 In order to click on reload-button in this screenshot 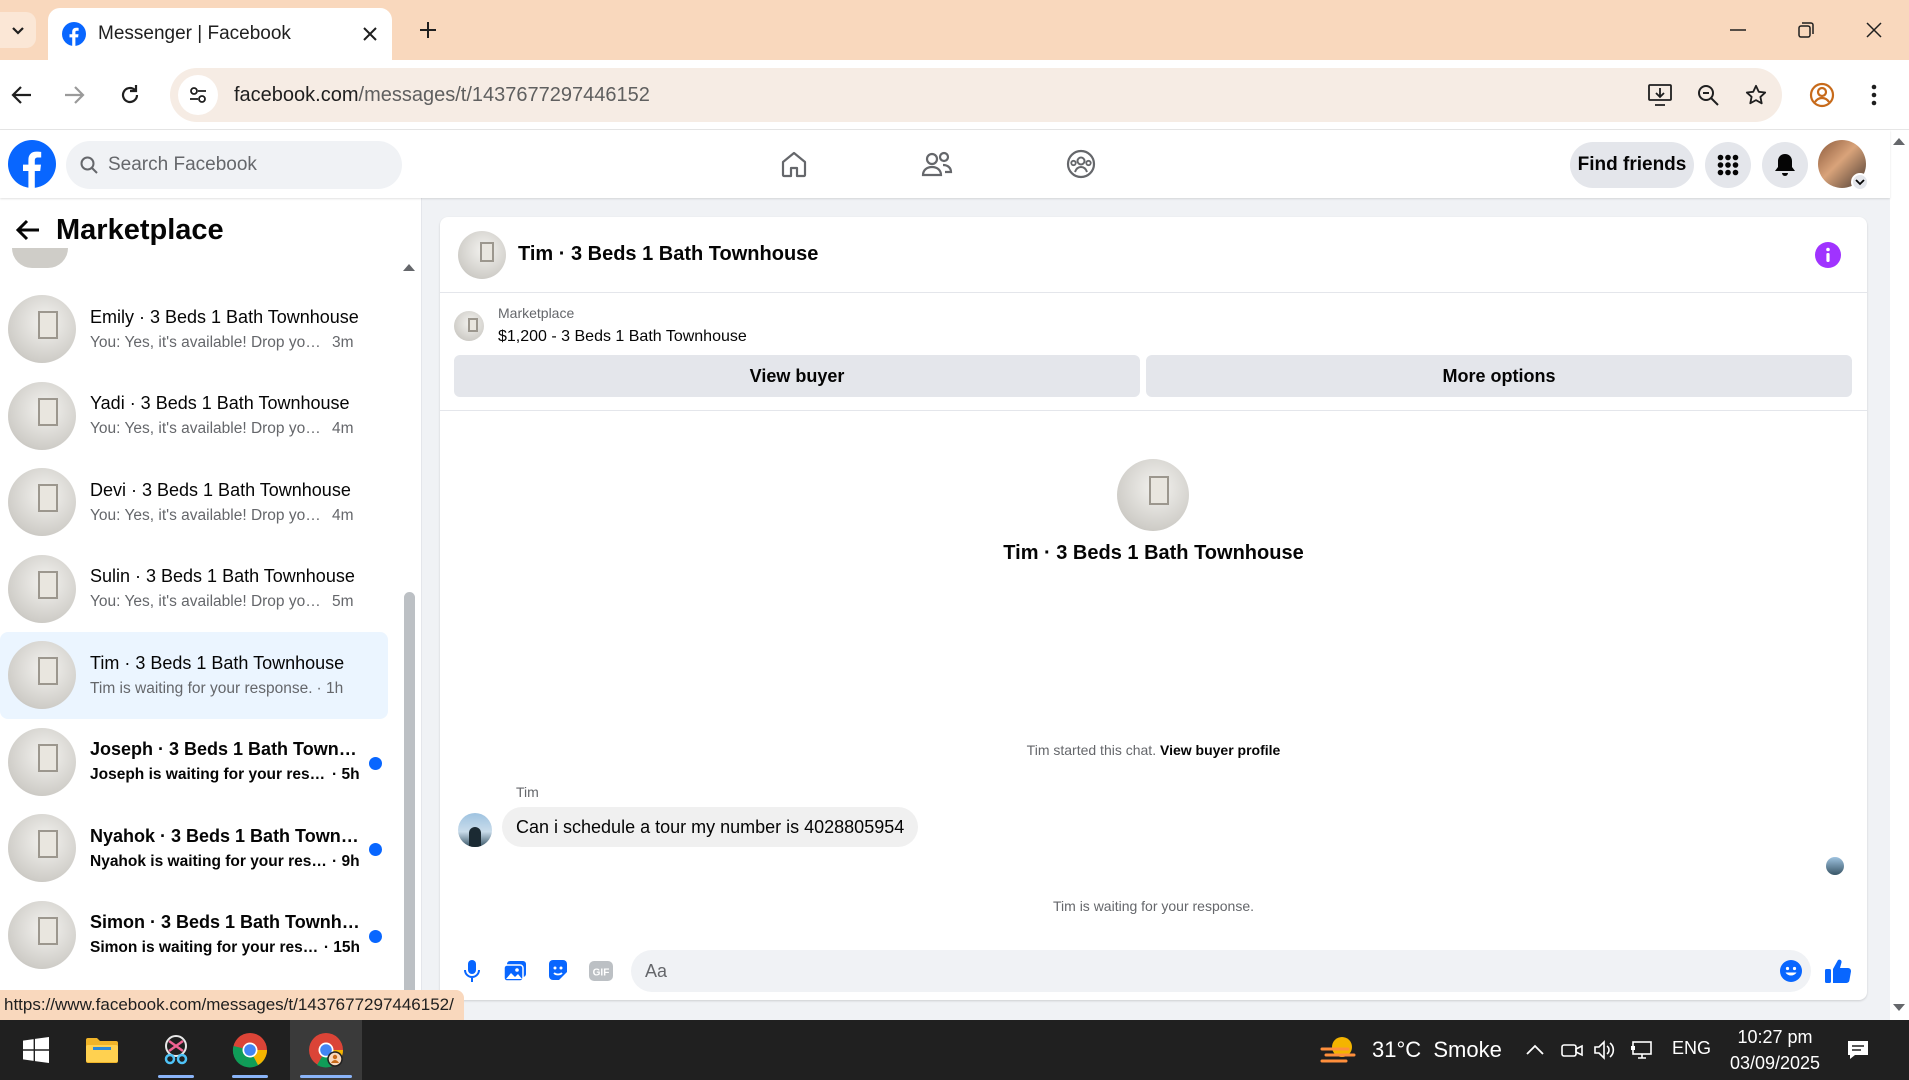, I will do `click(130, 95)`.